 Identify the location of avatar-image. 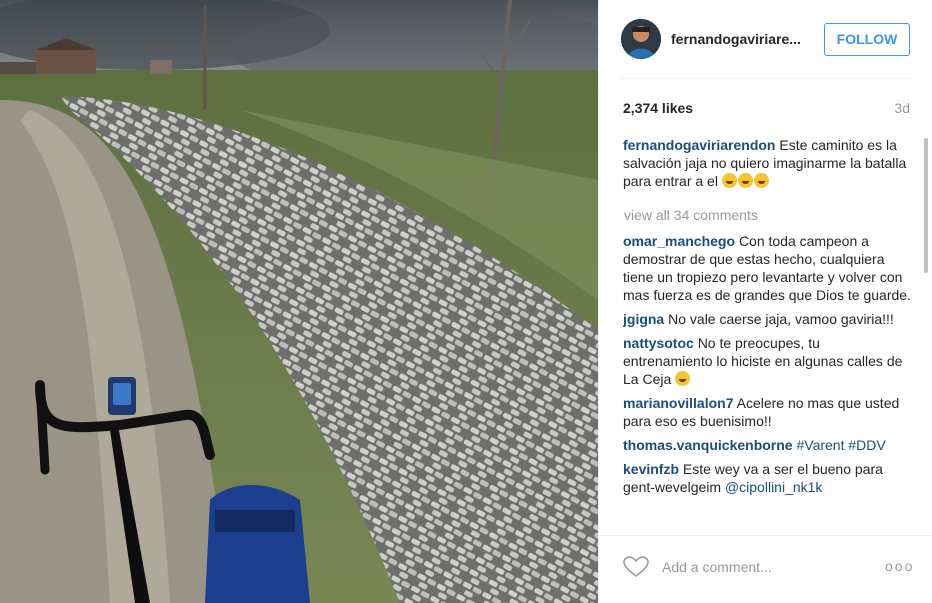
(641, 39).